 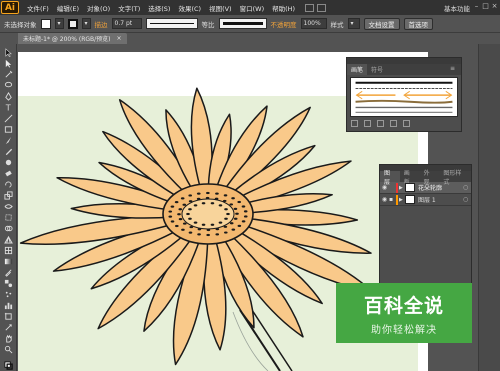 What do you see at coordinates (353, 23) in the screenshot?
I see `style-dropdown: ▾` at bounding box center [353, 23].